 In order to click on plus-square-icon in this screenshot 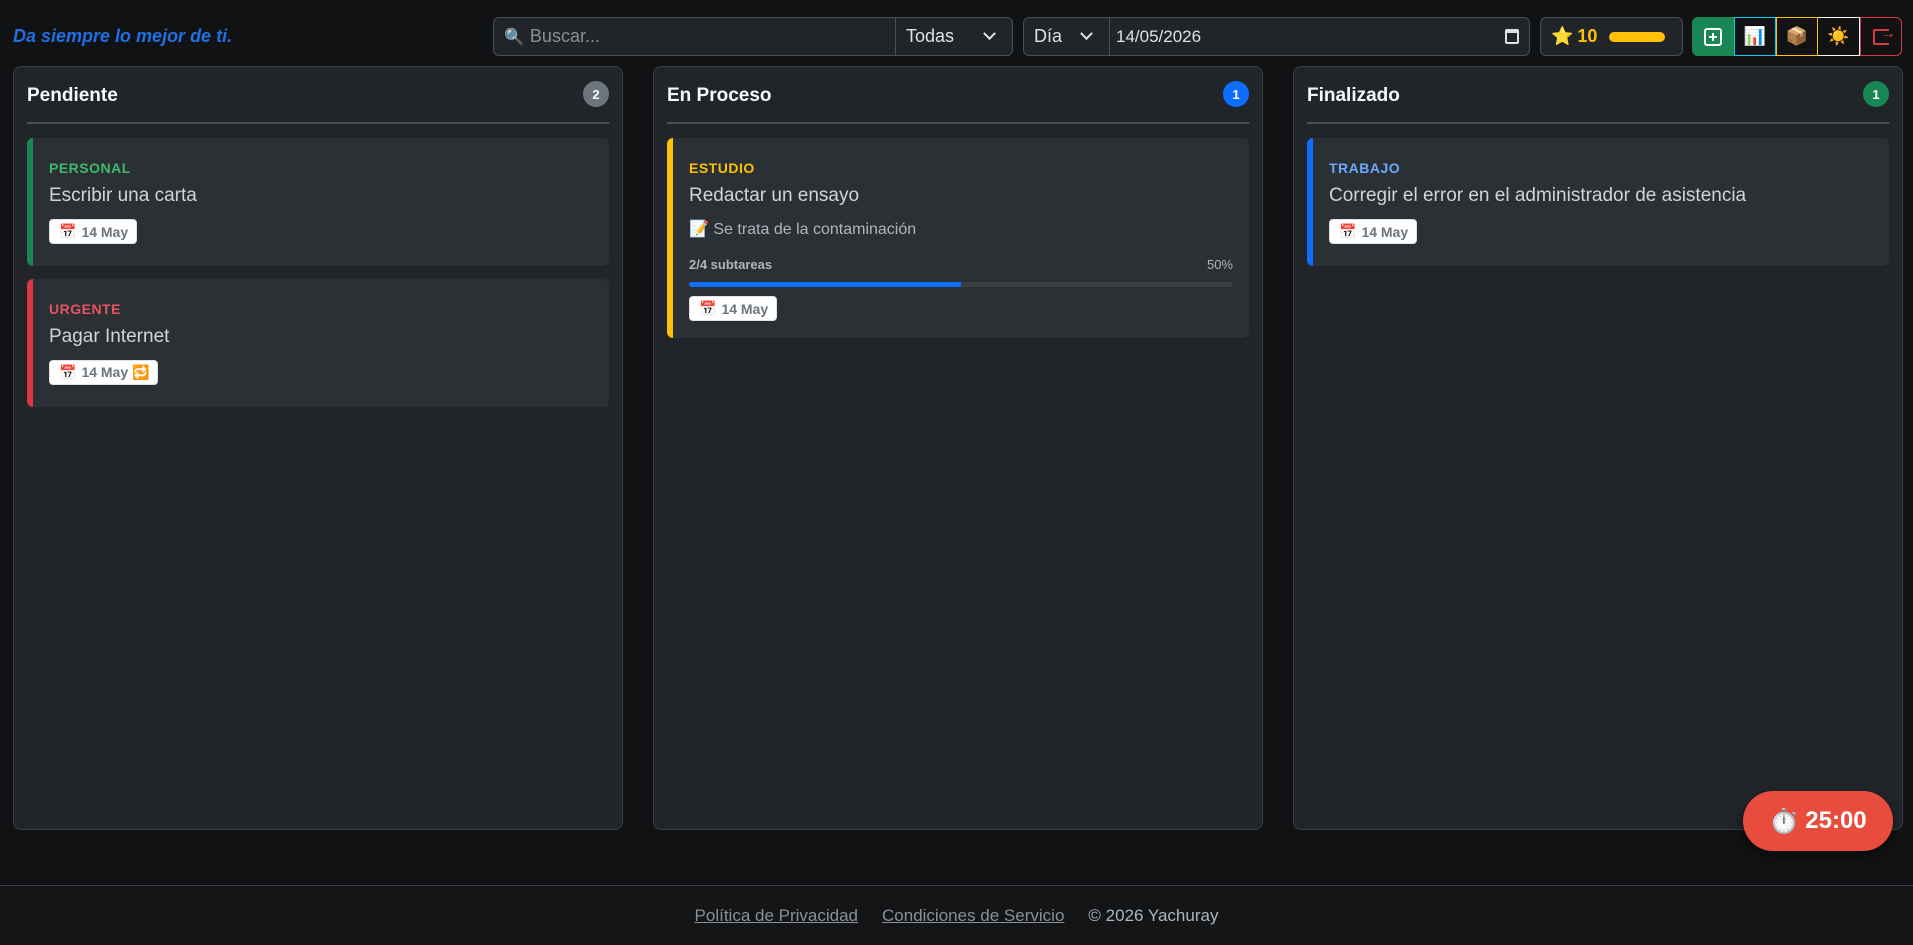, I will do `click(1713, 36)`.